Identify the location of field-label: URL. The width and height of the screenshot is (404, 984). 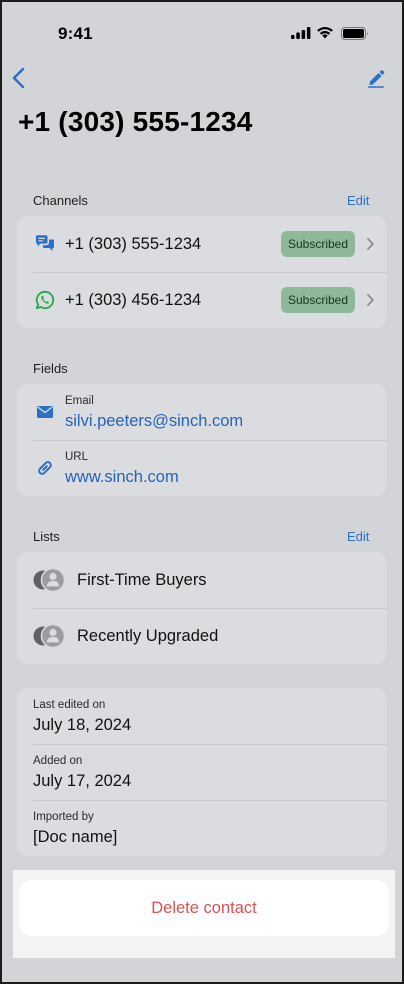
(77, 457).